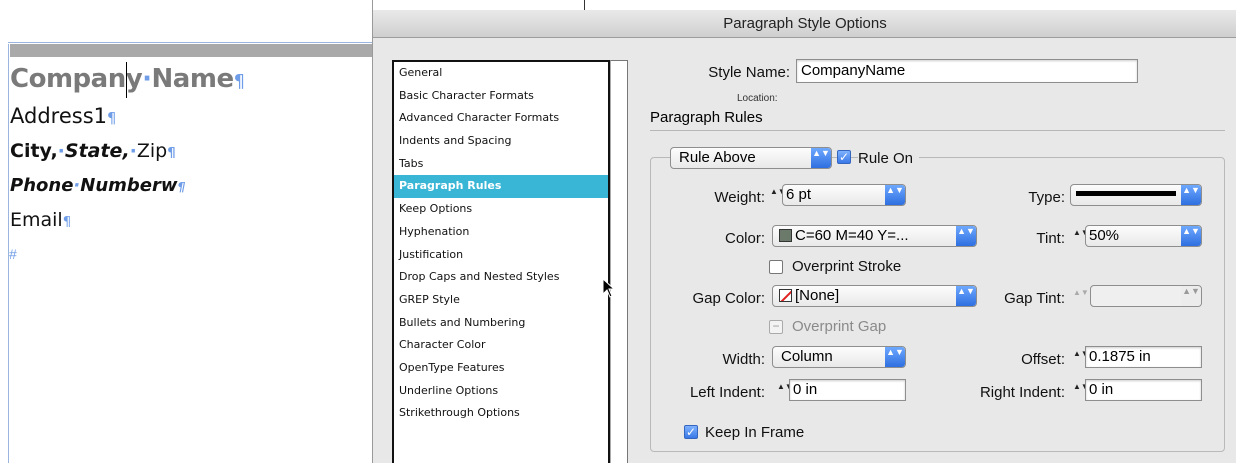 This screenshot has width=1236, height=463. I want to click on category-general: General, so click(501, 73).